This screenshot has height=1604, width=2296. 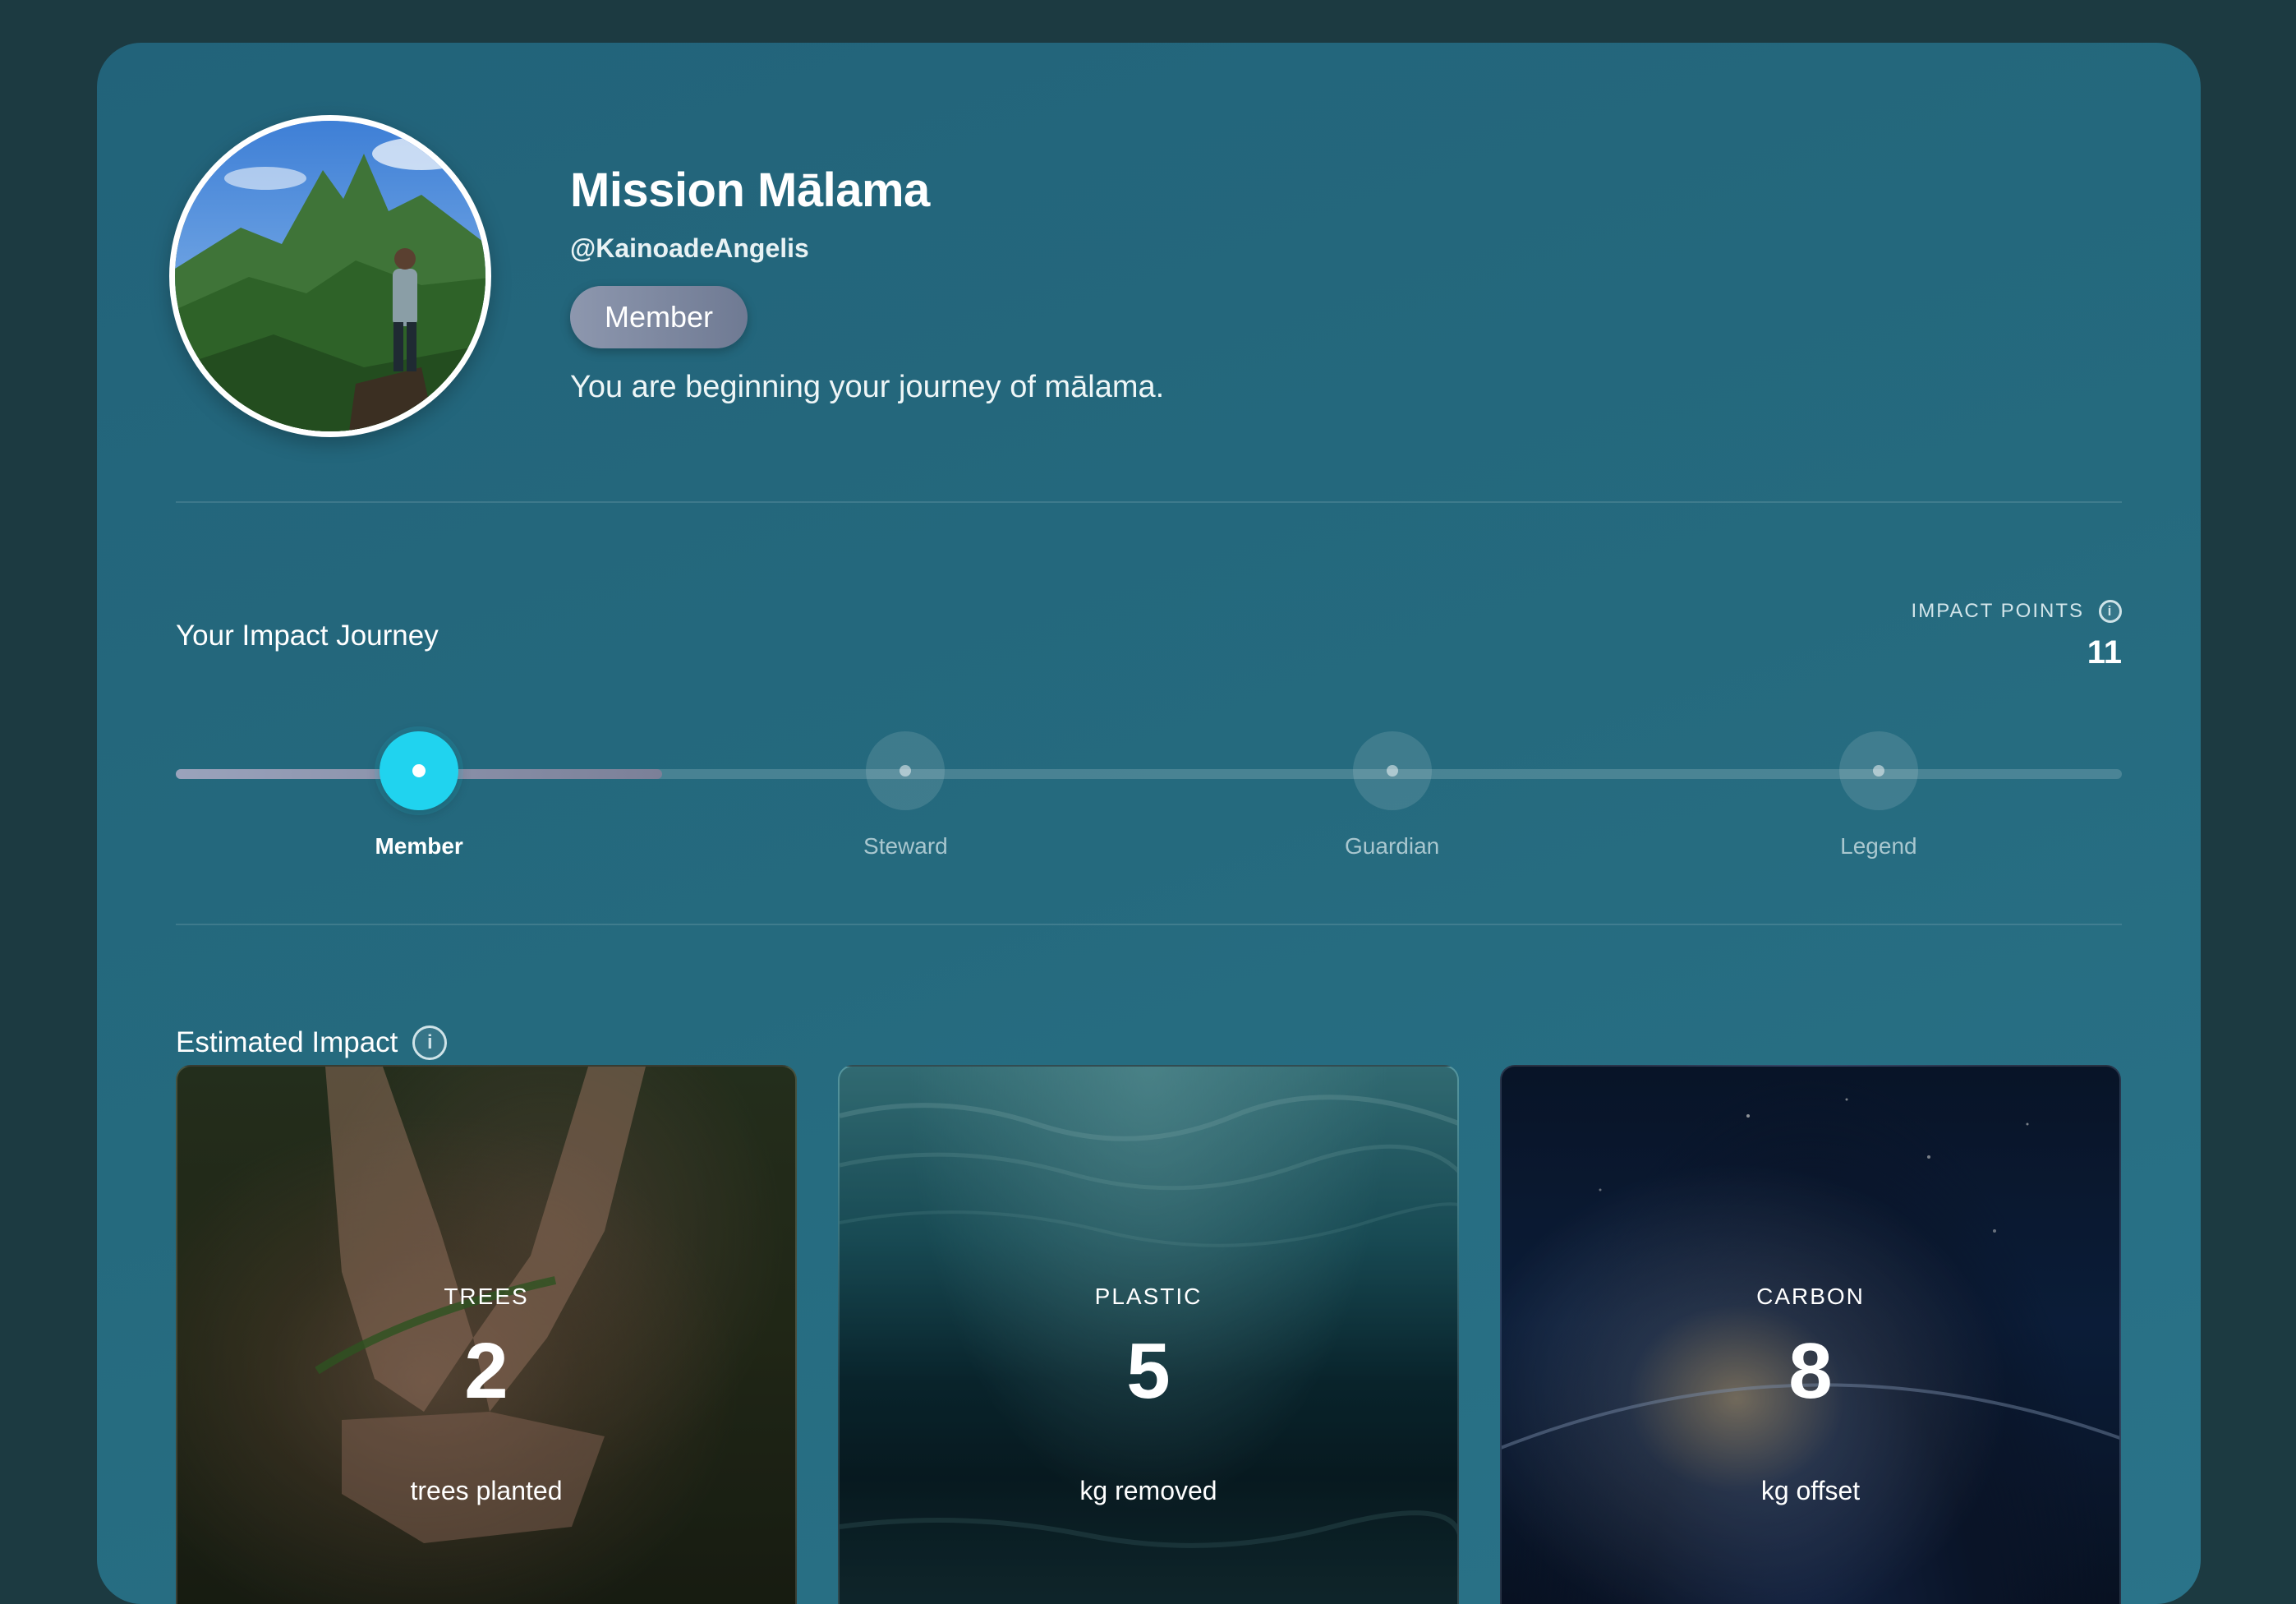 What do you see at coordinates (486, 1296) in the screenshot?
I see `card-label: TREES` at bounding box center [486, 1296].